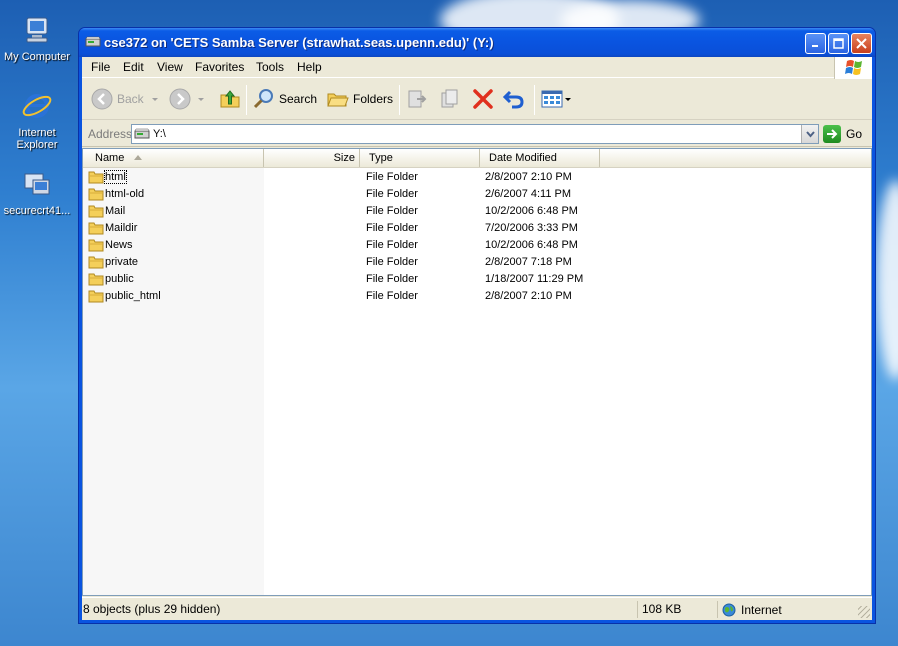  What do you see at coordinates (152, 609) in the screenshot?
I see `status-object-count: 8 objects (plus 29 hidden)` at bounding box center [152, 609].